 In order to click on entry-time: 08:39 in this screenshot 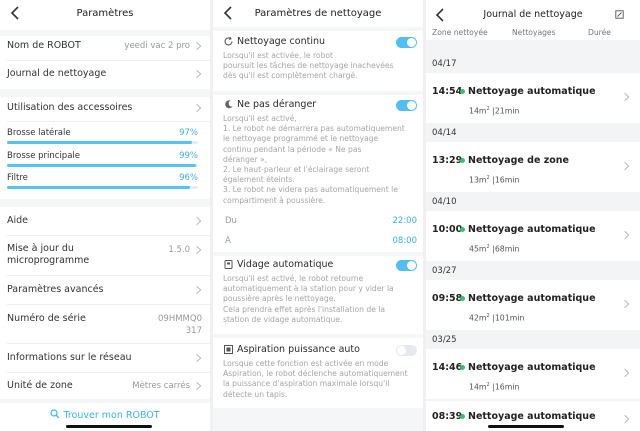, I will do `click(447, 416)`.